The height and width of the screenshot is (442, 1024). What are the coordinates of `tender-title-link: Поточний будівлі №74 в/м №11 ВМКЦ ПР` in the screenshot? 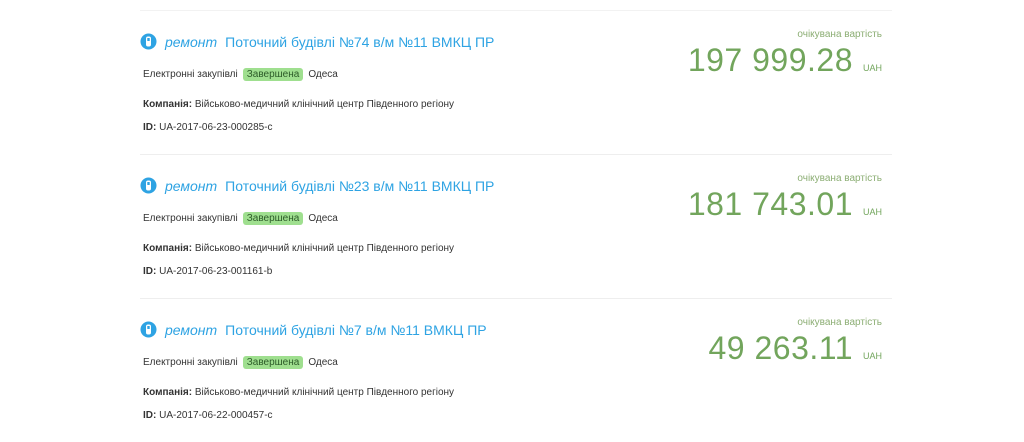 It's located at (359, 42).